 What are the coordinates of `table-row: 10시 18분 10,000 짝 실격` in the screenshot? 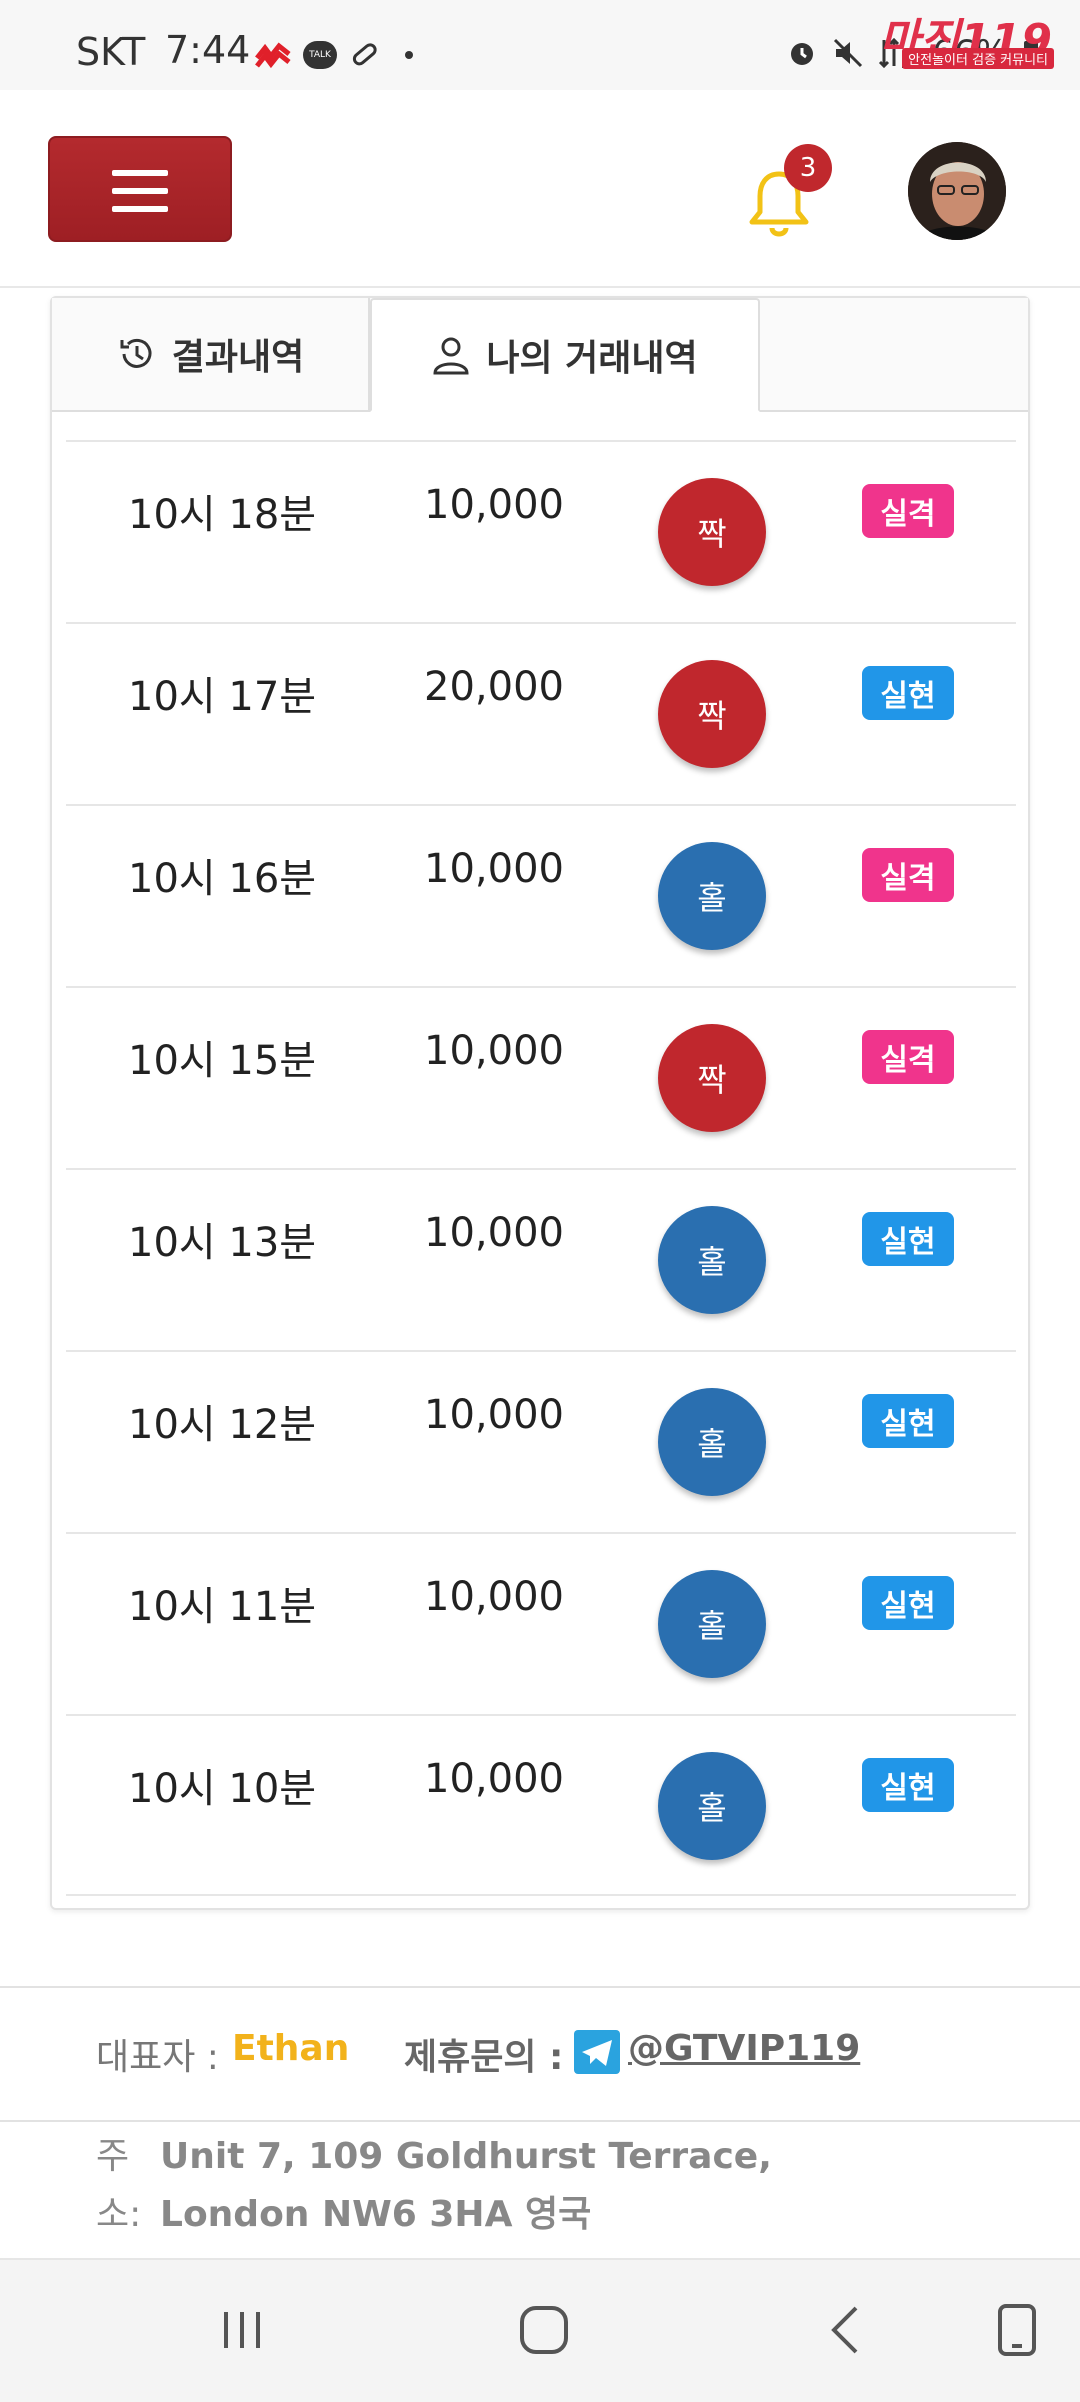 It's located at (541, 531).